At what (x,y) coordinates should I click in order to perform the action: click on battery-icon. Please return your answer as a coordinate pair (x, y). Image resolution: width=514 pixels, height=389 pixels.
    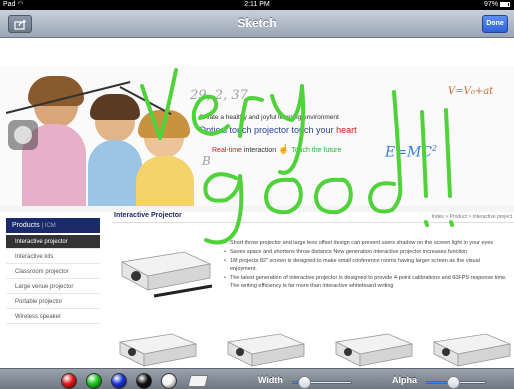
    Looking at the image, I should click on (505, 4).